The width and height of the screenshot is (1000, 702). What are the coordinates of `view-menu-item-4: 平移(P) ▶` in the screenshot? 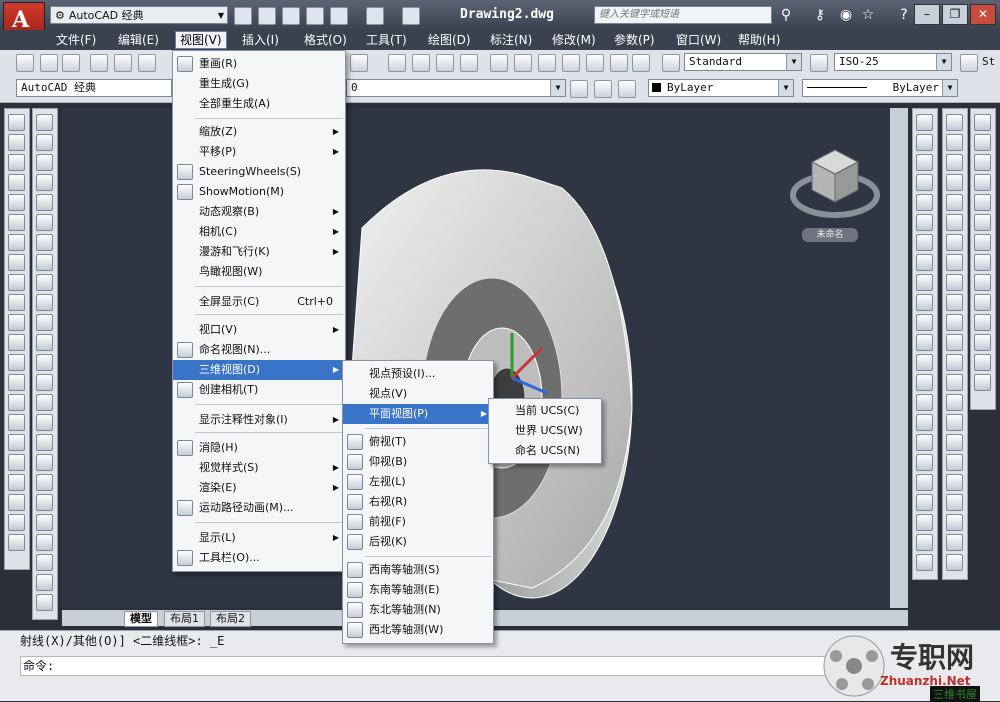 It's located at (259, 152).